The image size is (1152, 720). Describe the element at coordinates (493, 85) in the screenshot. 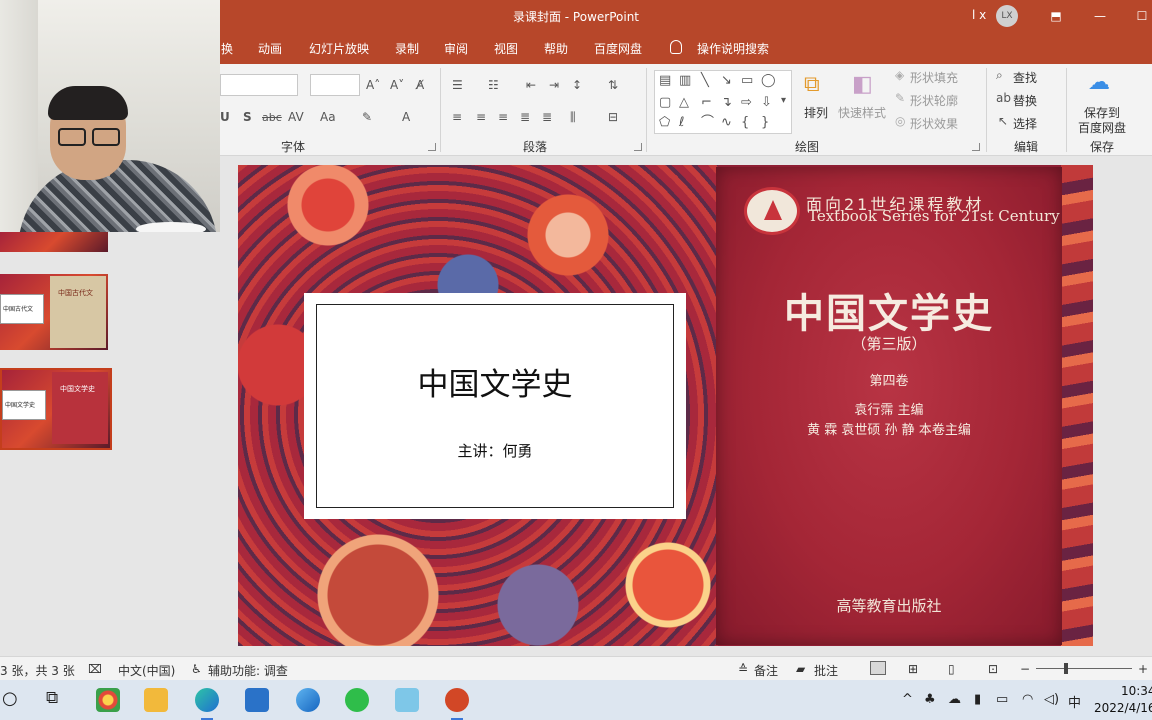

I see `numbering-icon: ☷` at that location.